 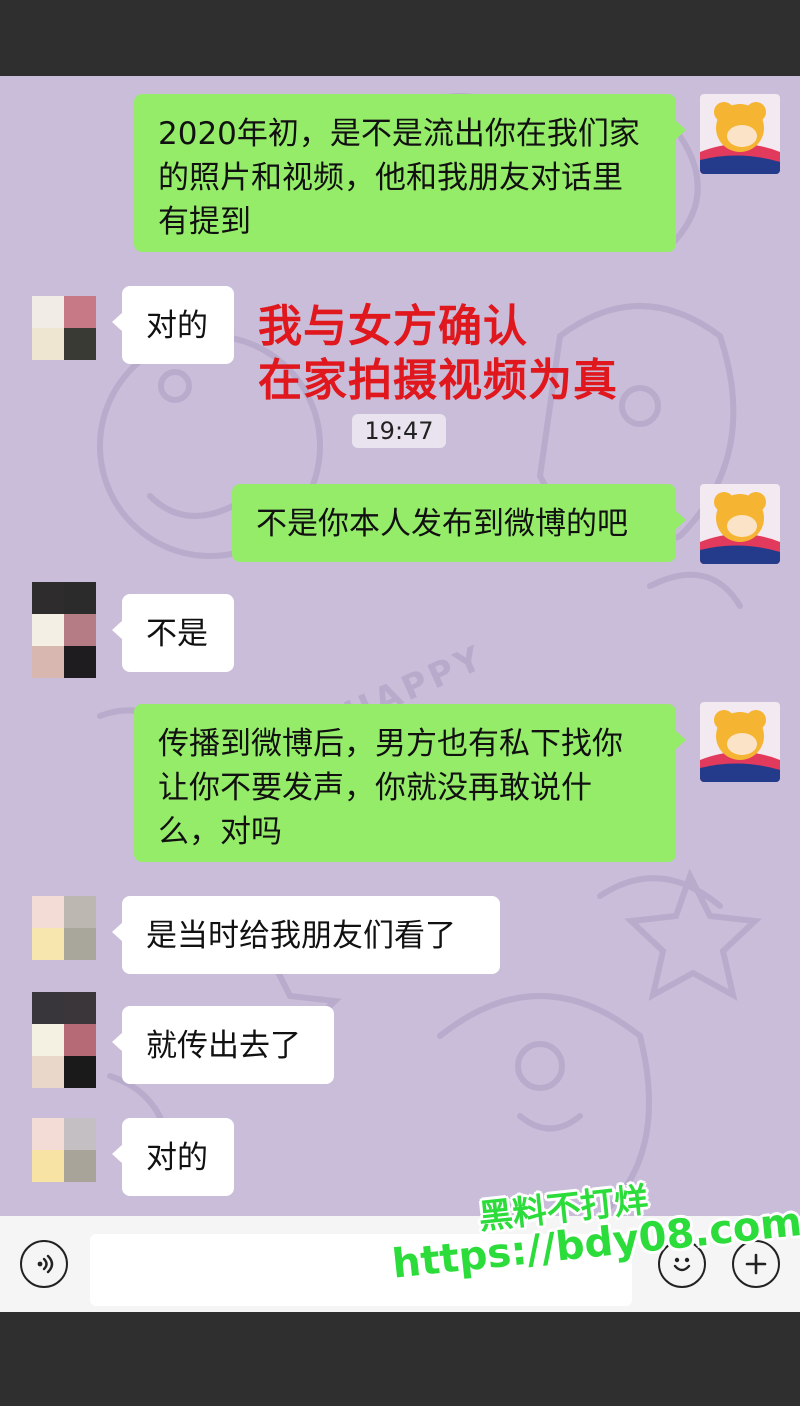 What do you see at coordinates (438, 354) in the screenshot?
I see `red-annotation: 我与女方确认 在家拍摄视频为真` at bounding box center [438, 354].